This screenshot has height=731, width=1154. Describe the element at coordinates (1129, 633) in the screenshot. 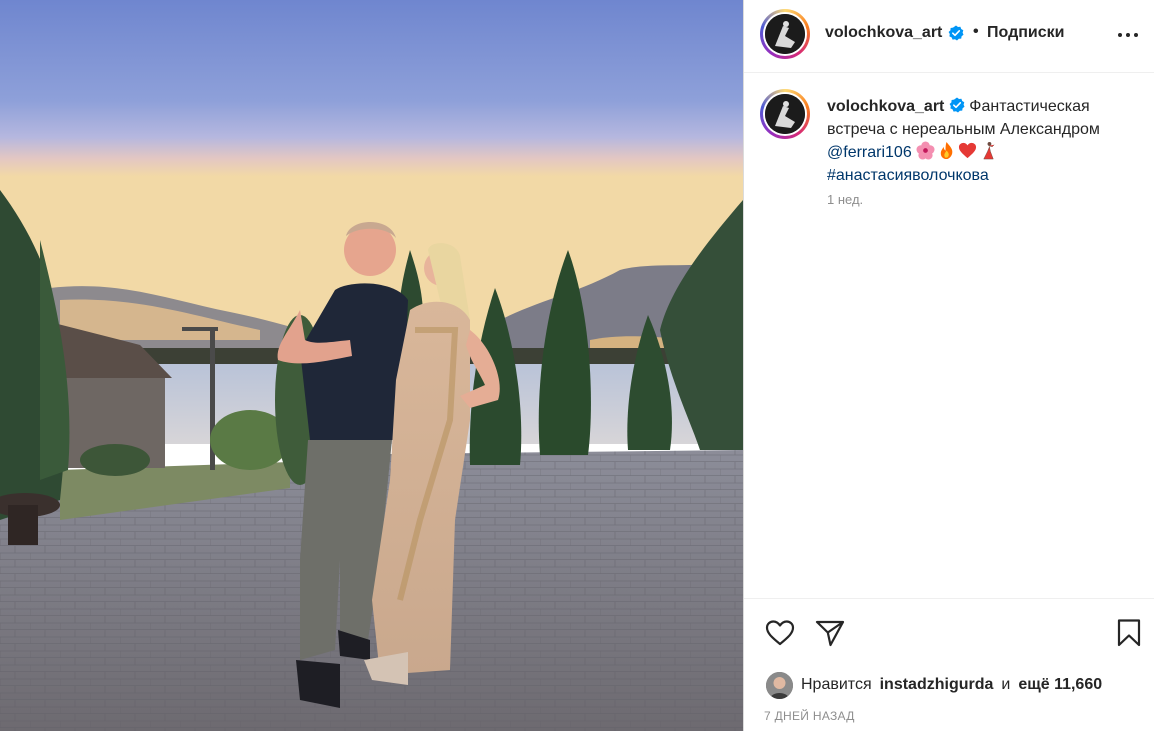

I see `bookmark-icon` at that location.